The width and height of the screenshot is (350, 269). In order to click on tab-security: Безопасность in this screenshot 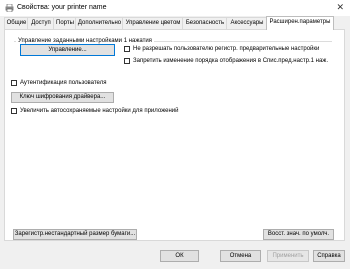, I will do `click(205, 23)`.